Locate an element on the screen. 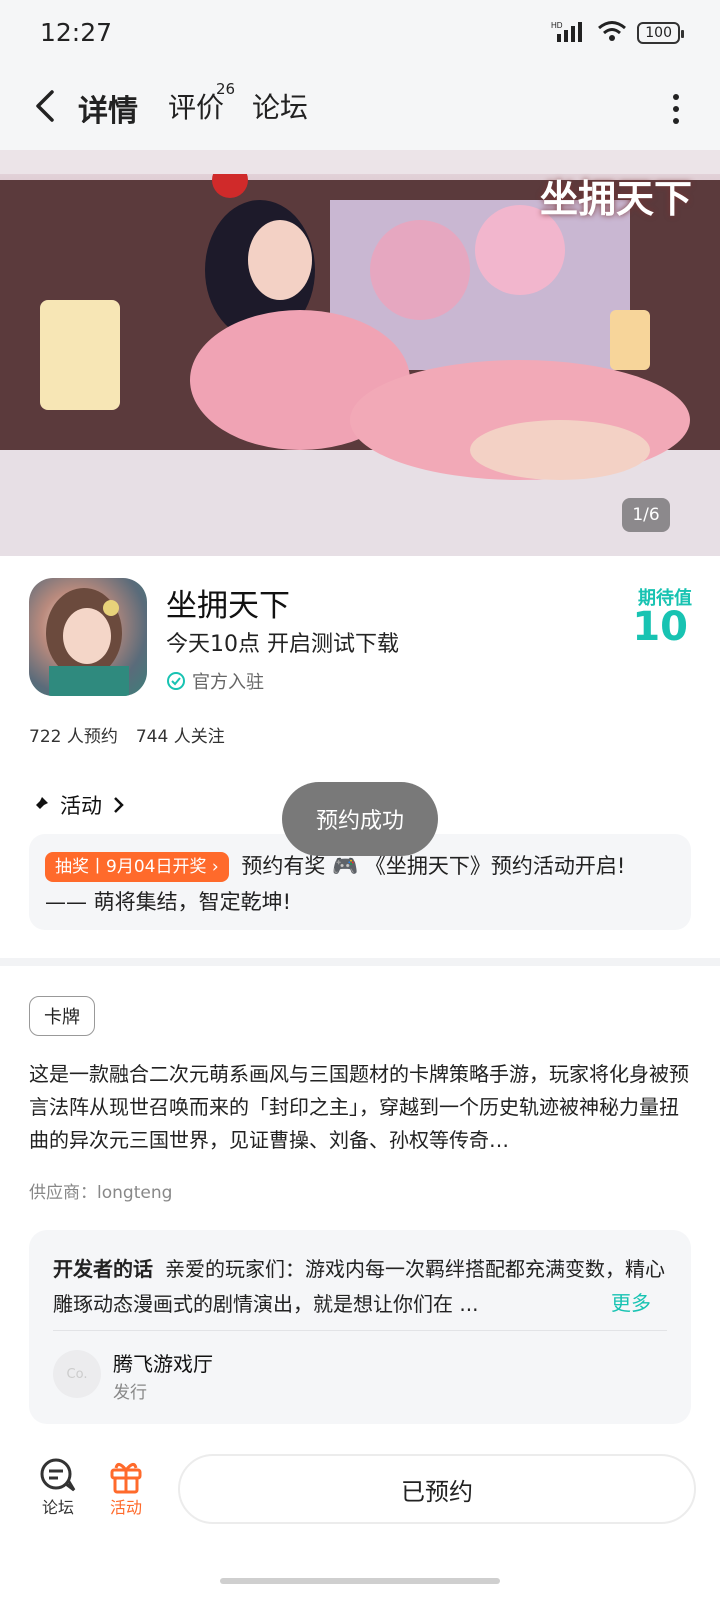 The image size is (720, 1600). activity-section-header: 活动 is located at coordinates (78, 805).